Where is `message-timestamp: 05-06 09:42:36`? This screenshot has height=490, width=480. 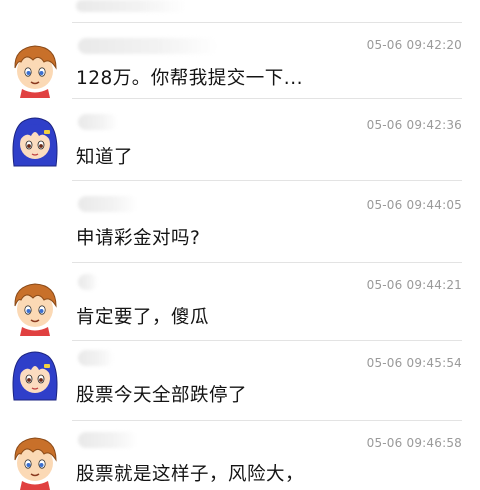
message-timestamp: 05-06 09:42:36 is located at coordinates (414, 125).